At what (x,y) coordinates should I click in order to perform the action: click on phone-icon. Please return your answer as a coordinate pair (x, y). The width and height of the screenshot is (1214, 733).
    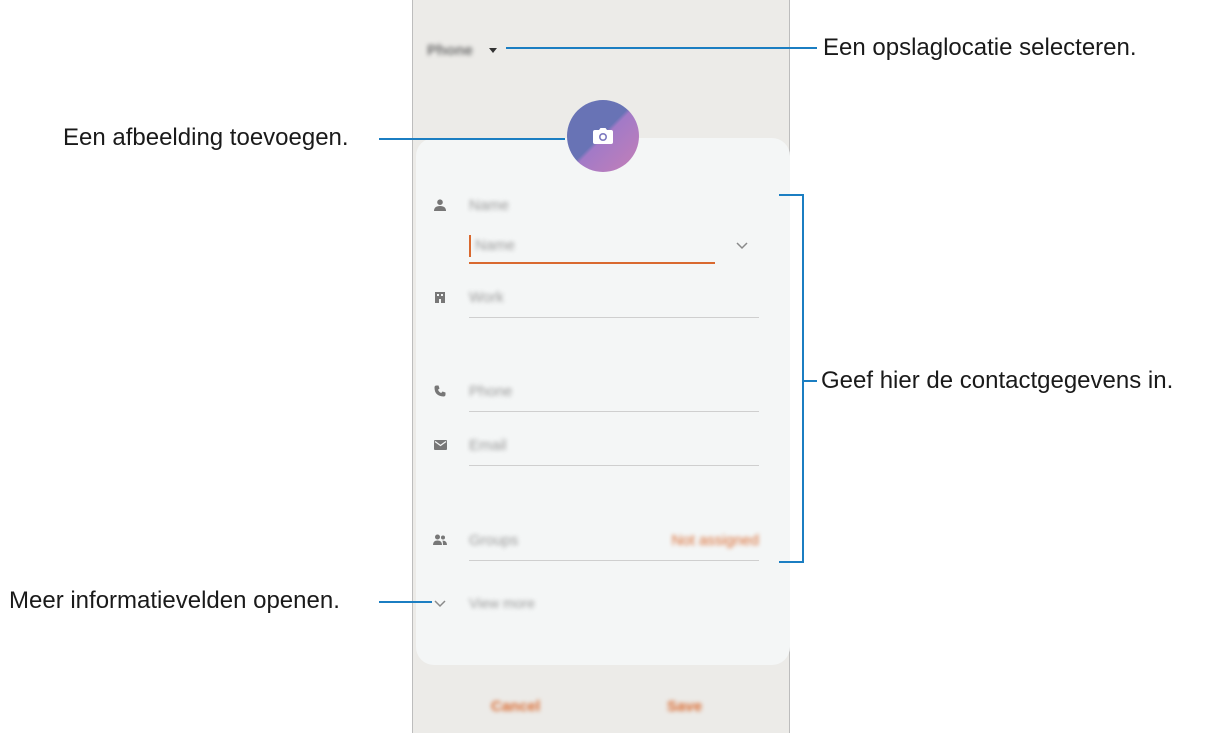
    Looking at the image, I should click on (440, 391).